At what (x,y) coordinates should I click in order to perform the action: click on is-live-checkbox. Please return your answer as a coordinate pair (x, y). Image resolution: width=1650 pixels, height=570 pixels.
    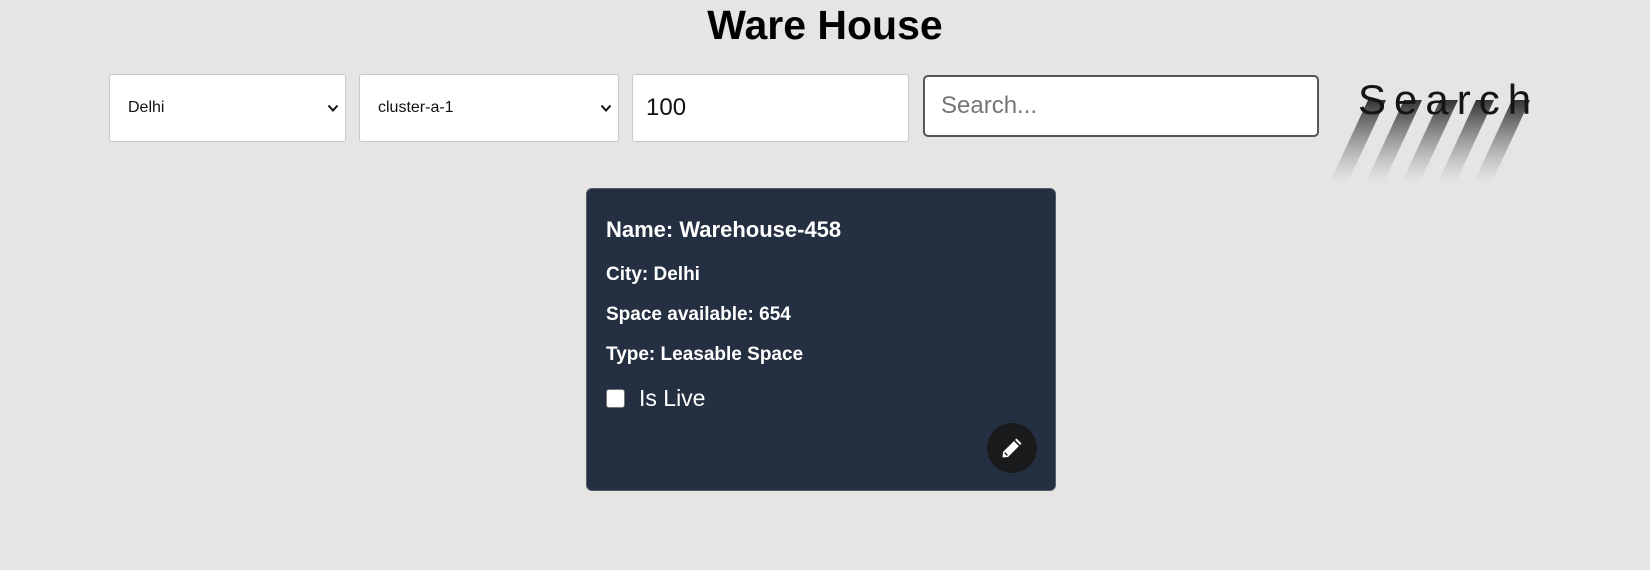
    Looking at the image, I should click on (615, 398).